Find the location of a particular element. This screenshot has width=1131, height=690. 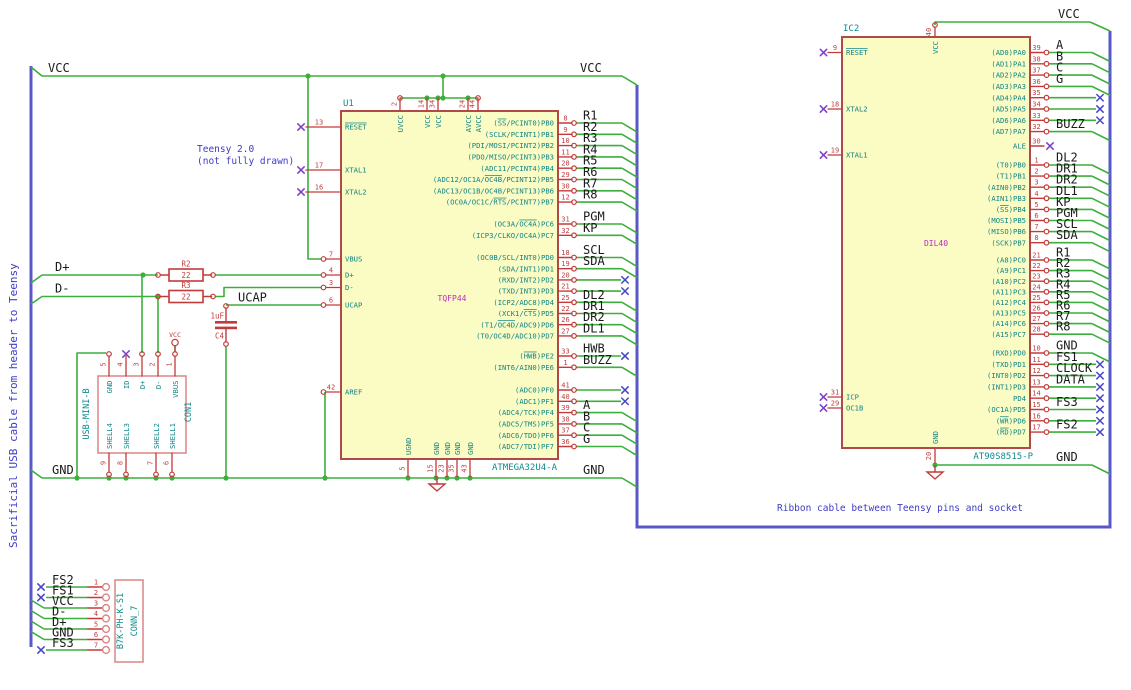

net-label-ucap: UCAP is located at coordinates (252, 298).